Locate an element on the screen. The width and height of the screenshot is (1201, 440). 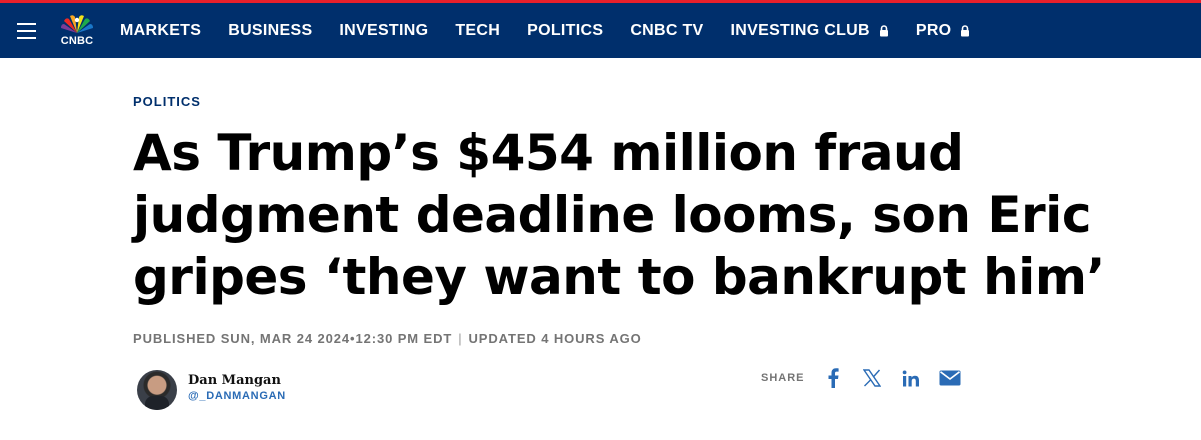
nav-item-investing-club: INVESTING CLUB is located at coordinates (810, 31).